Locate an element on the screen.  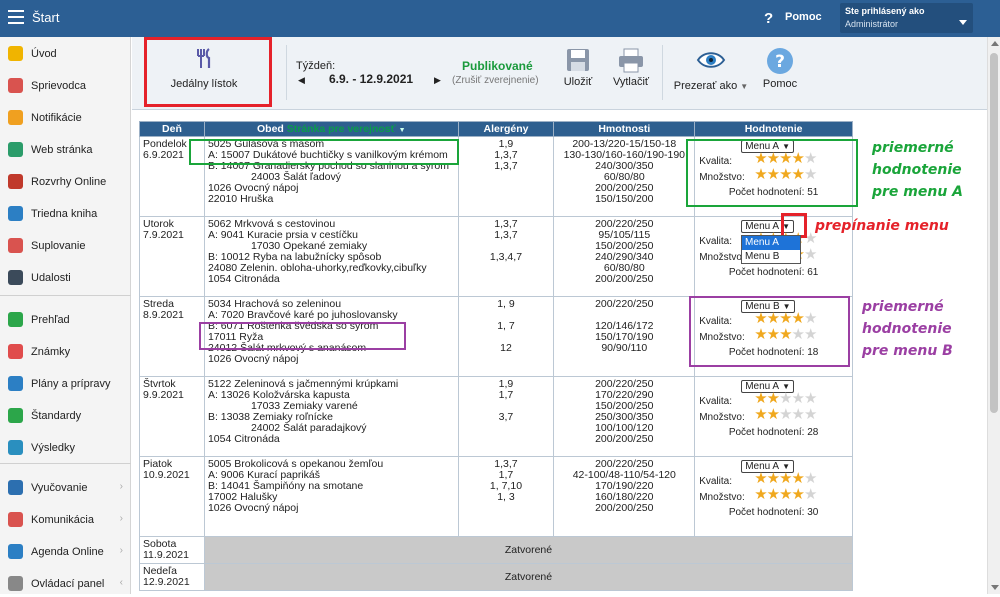
folder-icon is located at coordinates (15, 487).